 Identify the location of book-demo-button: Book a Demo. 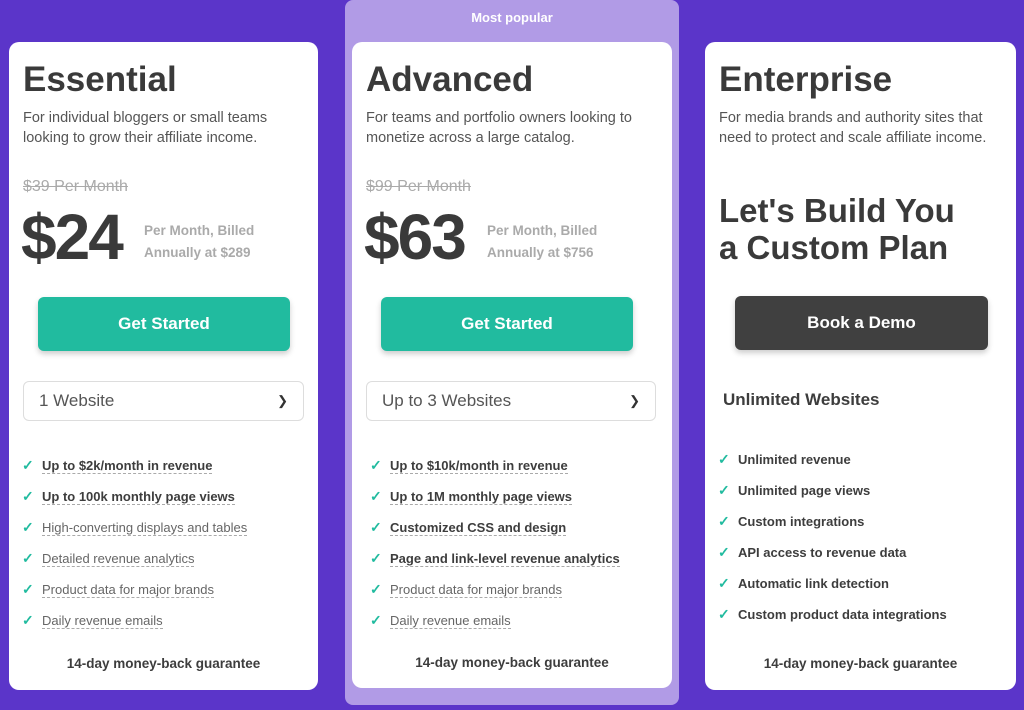
(861, 323).